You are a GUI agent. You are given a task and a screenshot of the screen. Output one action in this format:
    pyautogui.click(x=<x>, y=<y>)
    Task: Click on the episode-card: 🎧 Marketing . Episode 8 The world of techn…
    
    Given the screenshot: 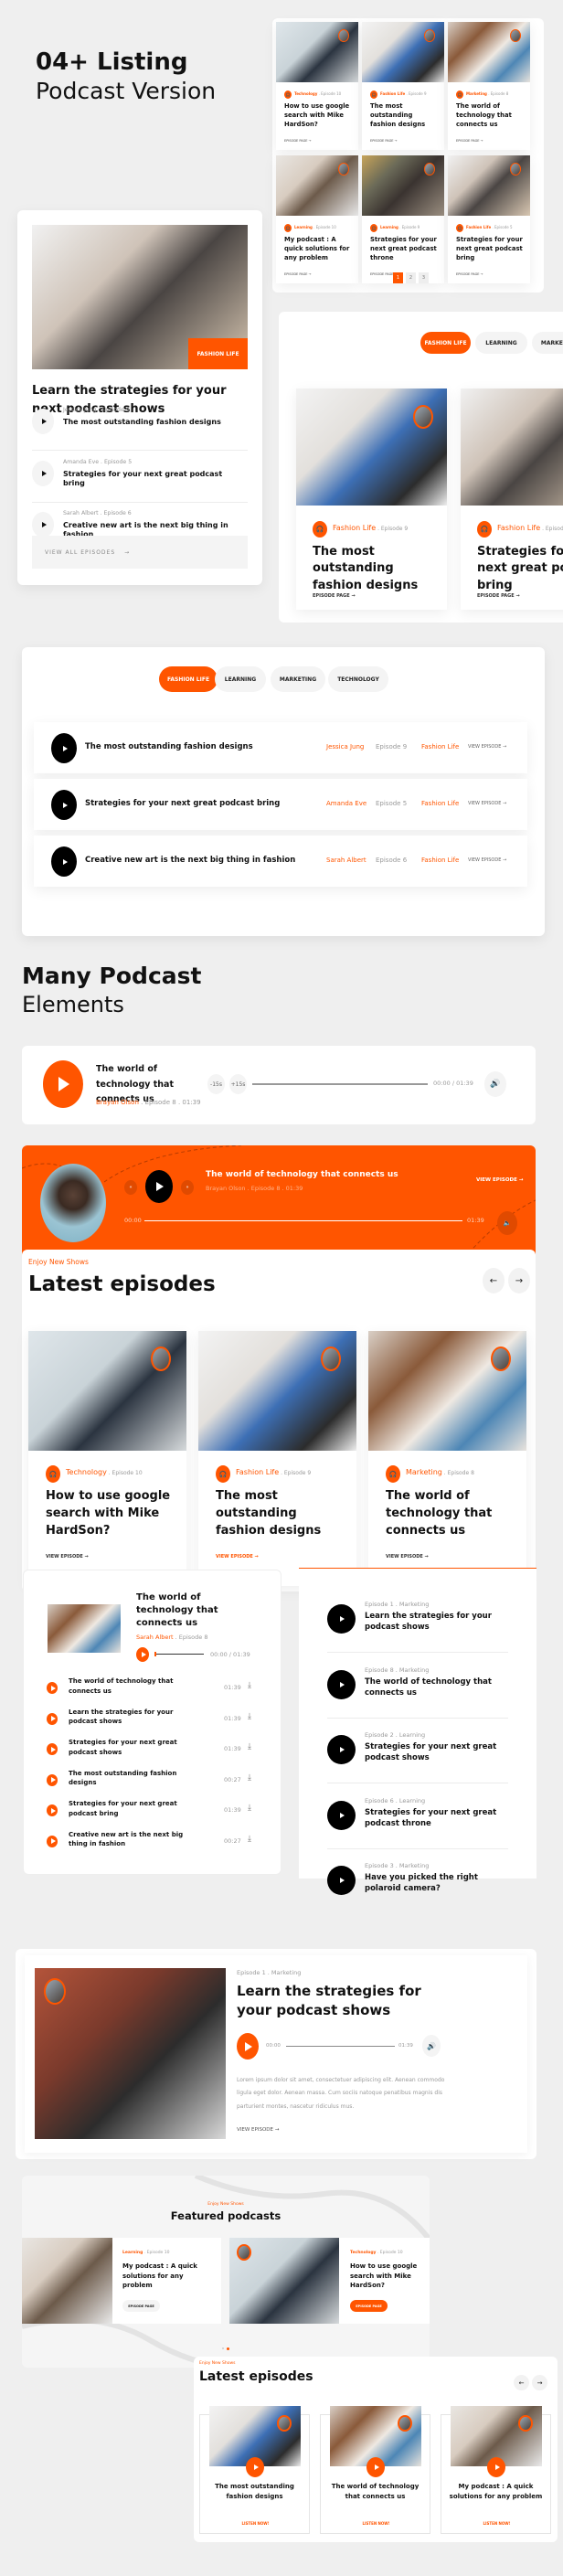 What is the action you would take?
    pyautogui.click(x=447, y=1458)
    